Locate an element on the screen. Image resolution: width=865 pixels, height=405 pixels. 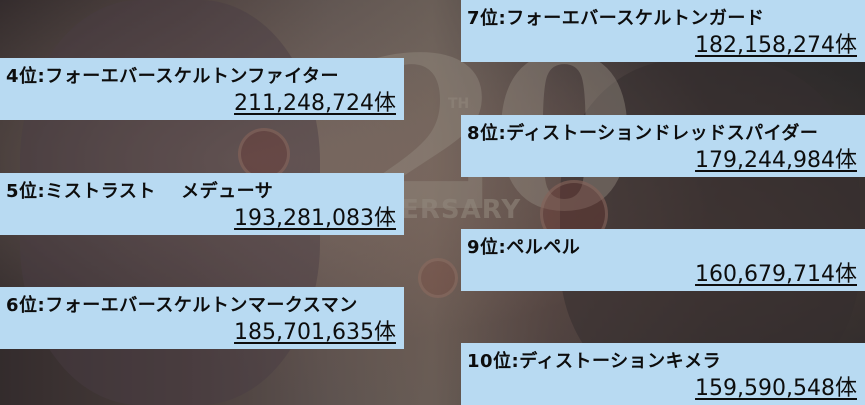
rank-count: 179,244,984体 is located at coordinates (776, 160).